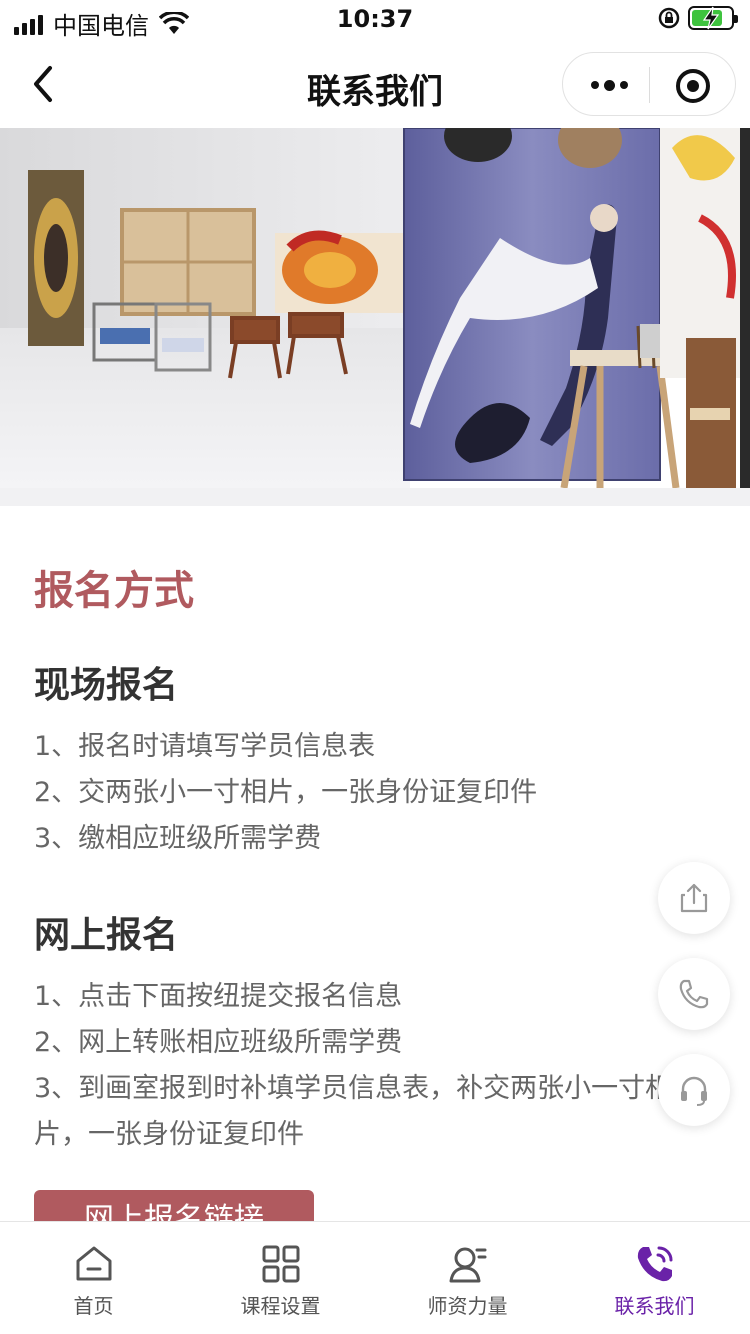  Describe the element at coordinates (205, 746) in the screenshot. I see `onsite-item: 1、报名时请填写学员信息表` at that location.